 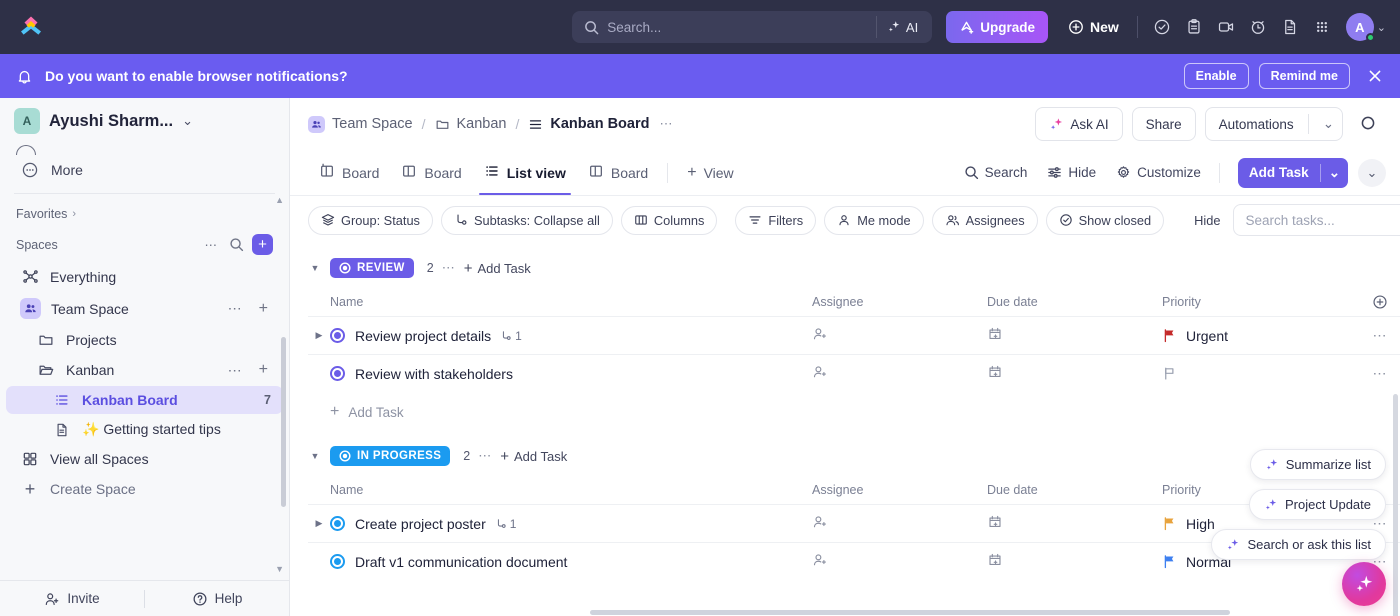 I want to click on alarm-clock-icon, so click(x=1258, y=27).